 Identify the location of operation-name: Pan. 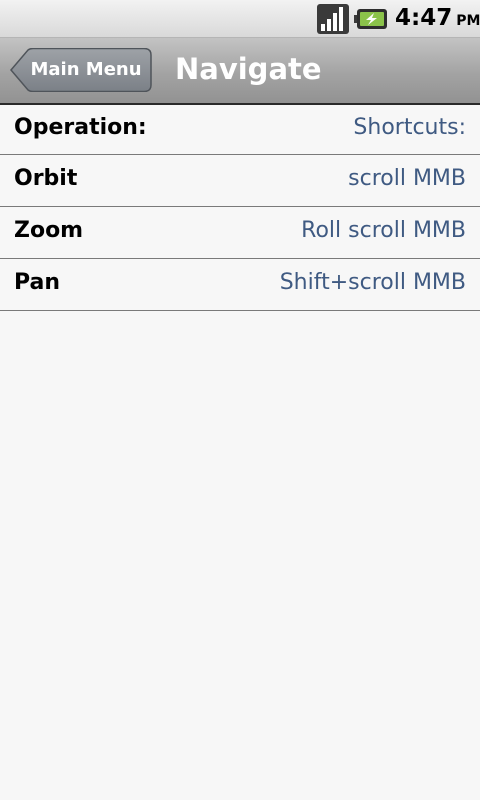
(37, 282).